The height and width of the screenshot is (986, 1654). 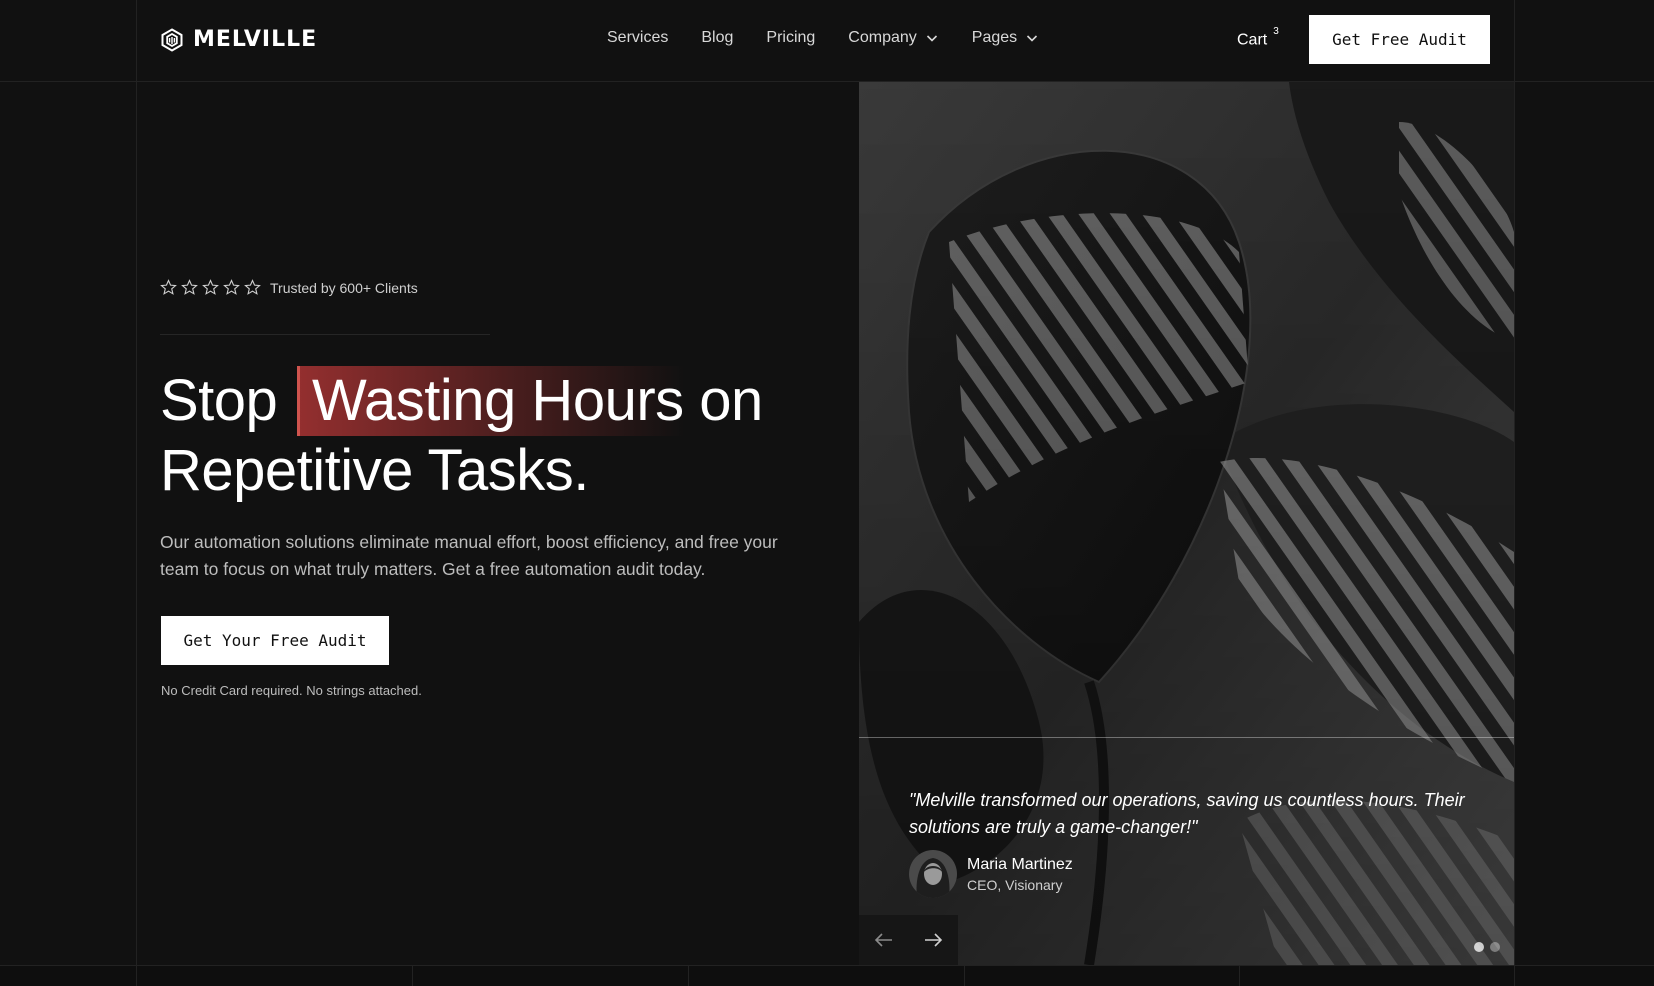 What do you see at coordinates (219, 400) in the screenshot?
I see `headline-part1: Stop` at bounding box center [219, 400].